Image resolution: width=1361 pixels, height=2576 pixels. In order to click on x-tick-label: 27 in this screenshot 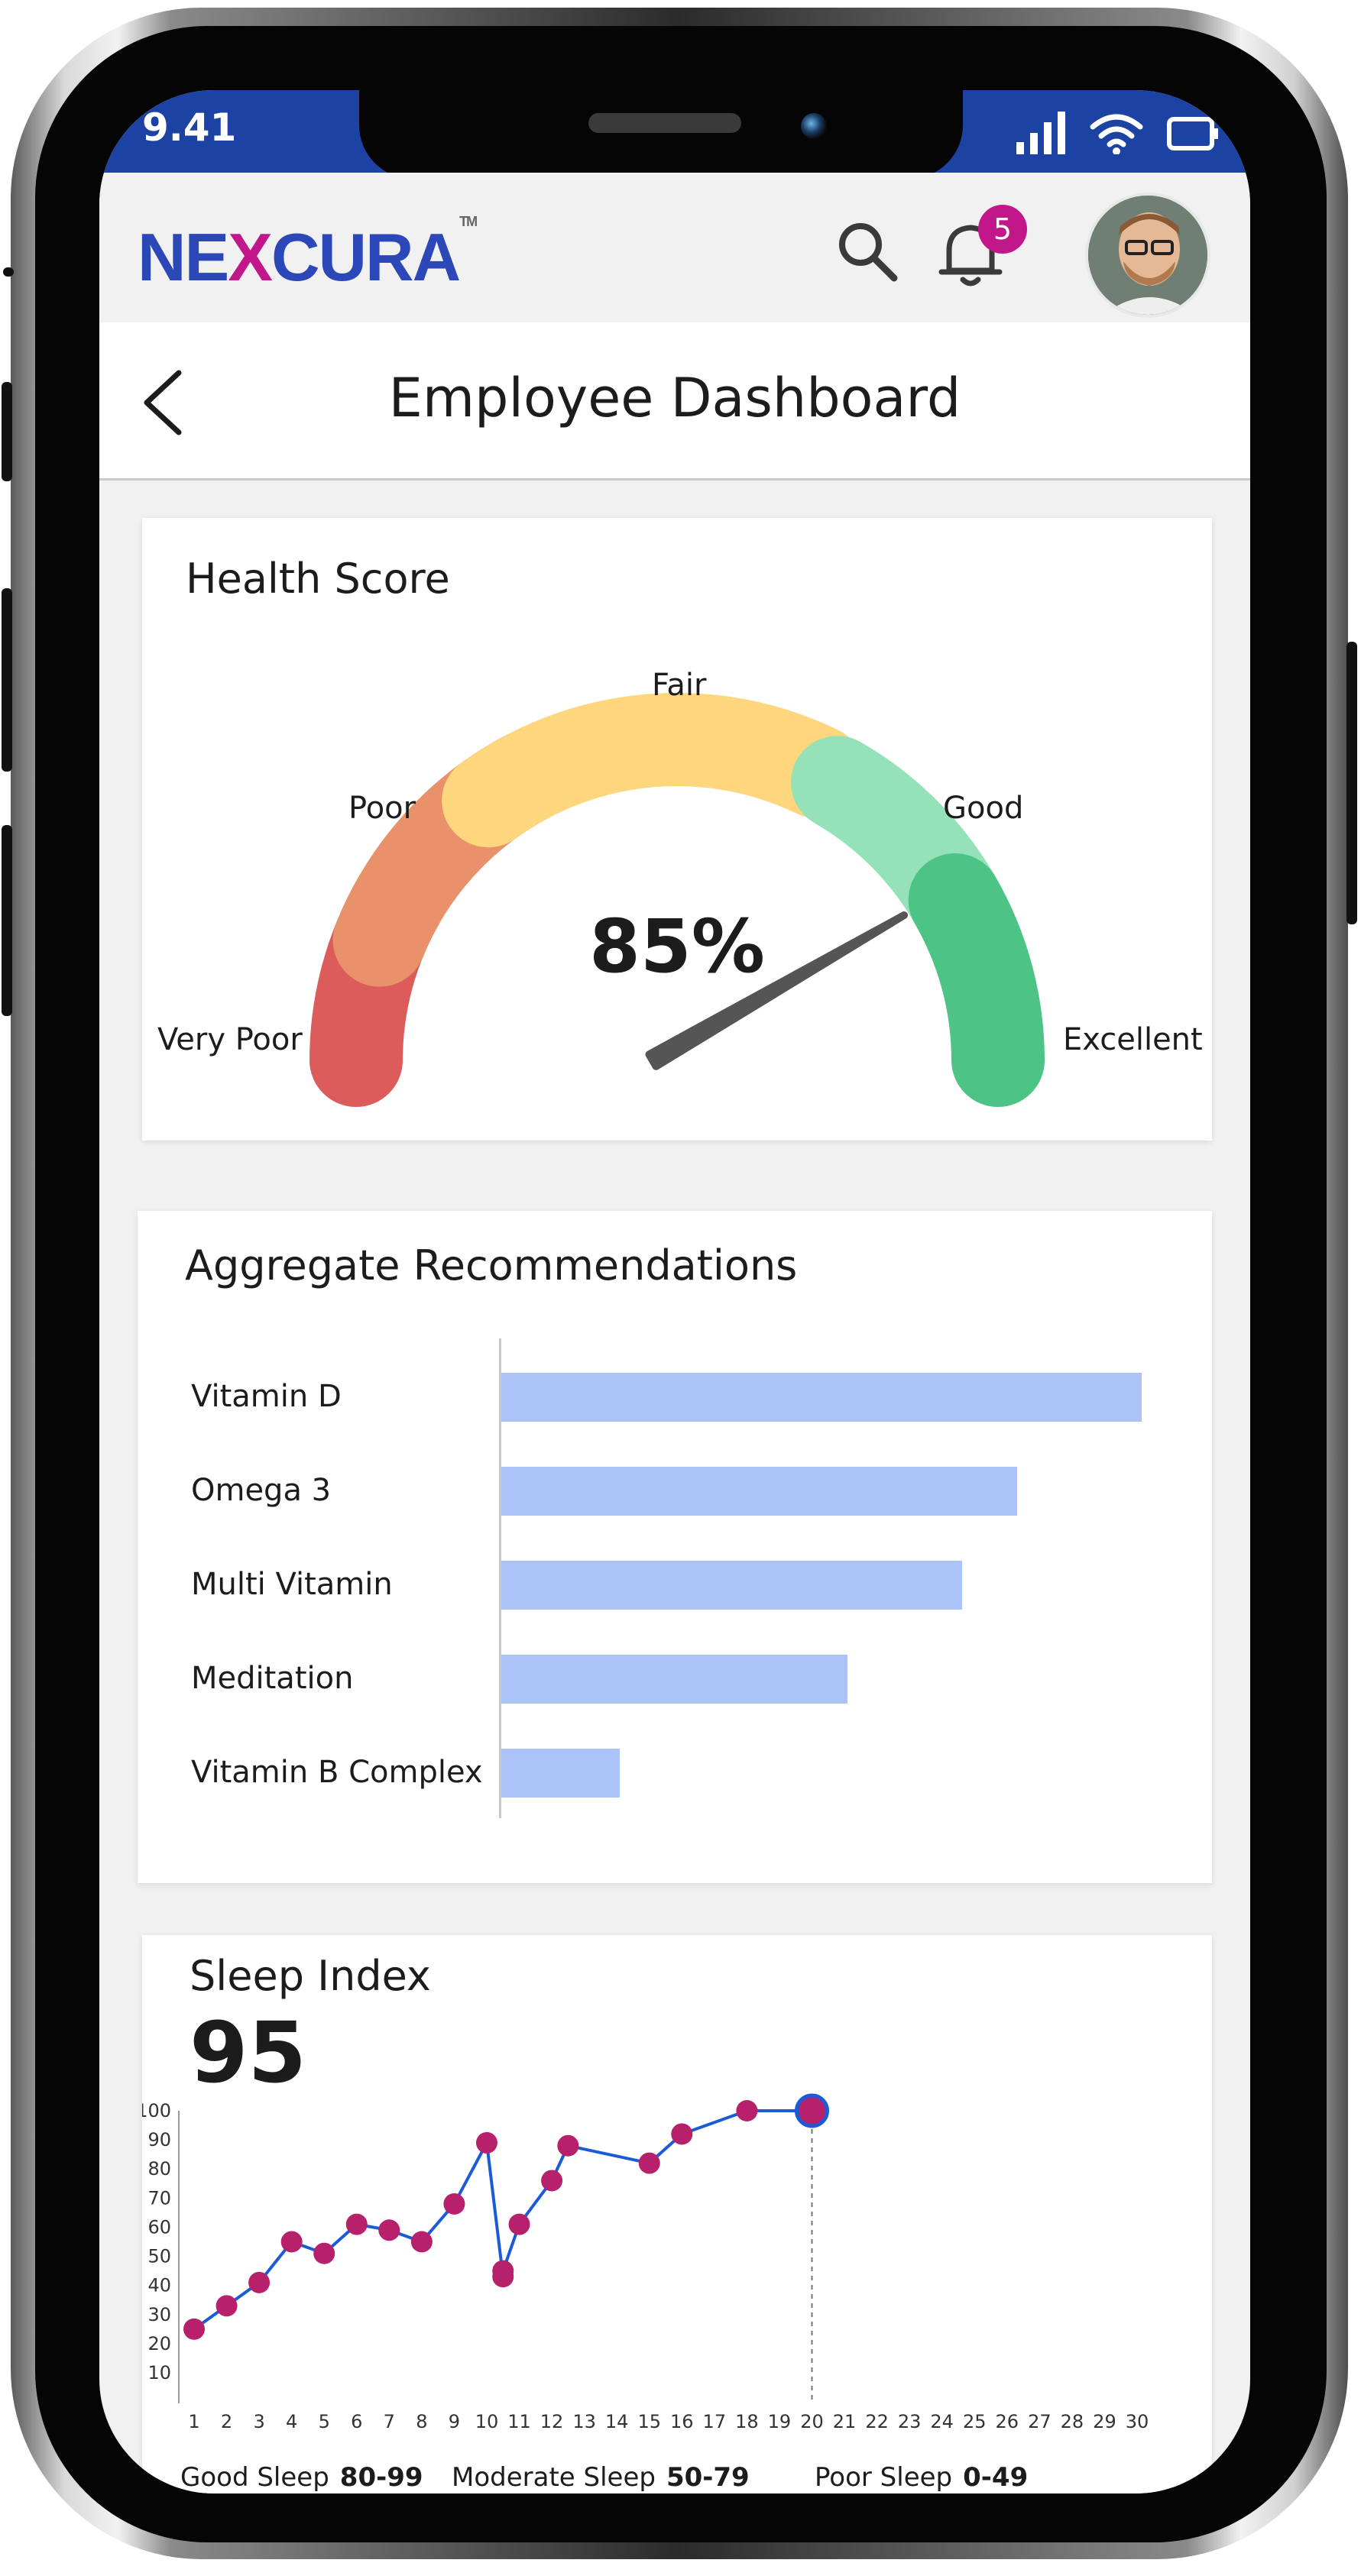, I will do `click(1040, 2421)`.